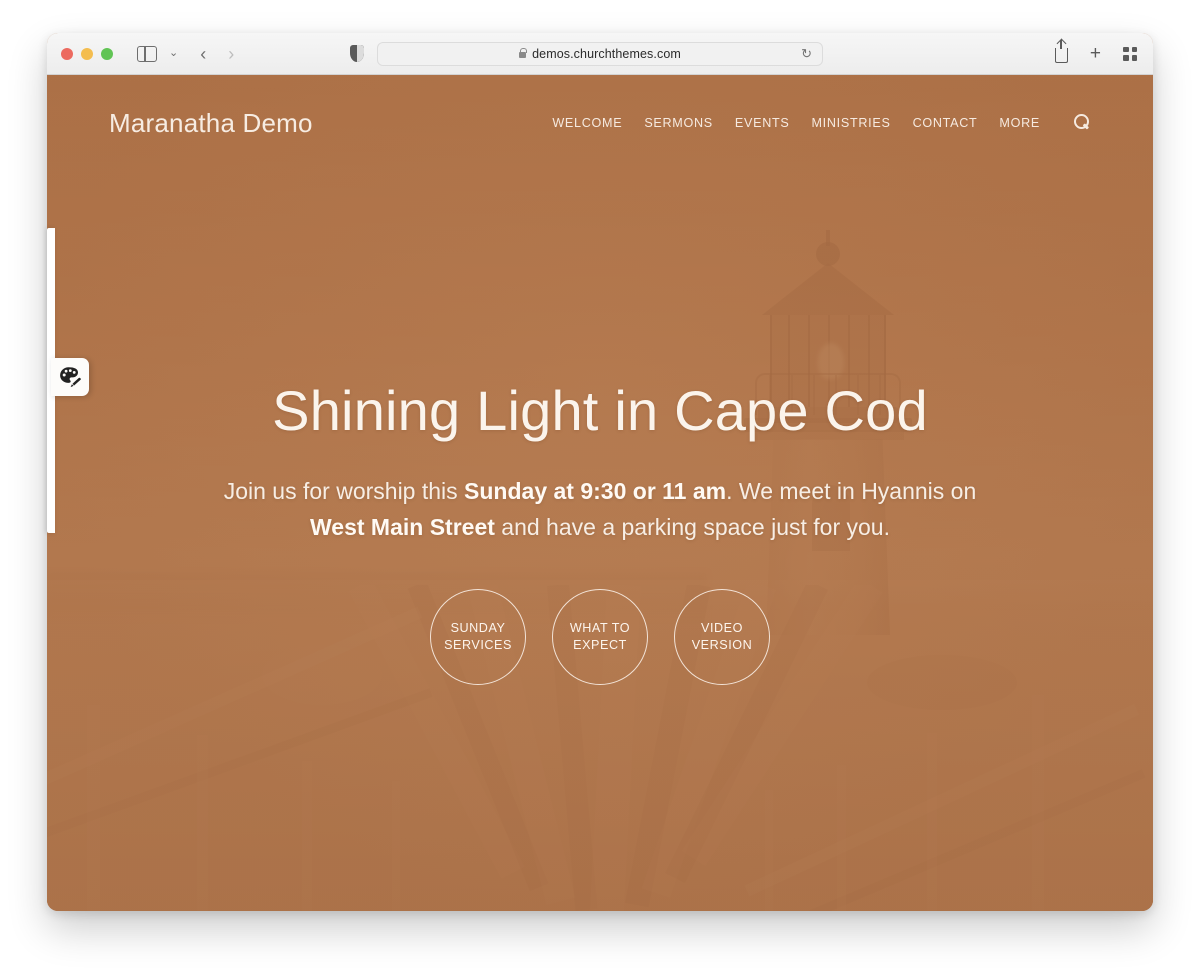  I want to click on new-tab-icon: +, so click(1095, 53).